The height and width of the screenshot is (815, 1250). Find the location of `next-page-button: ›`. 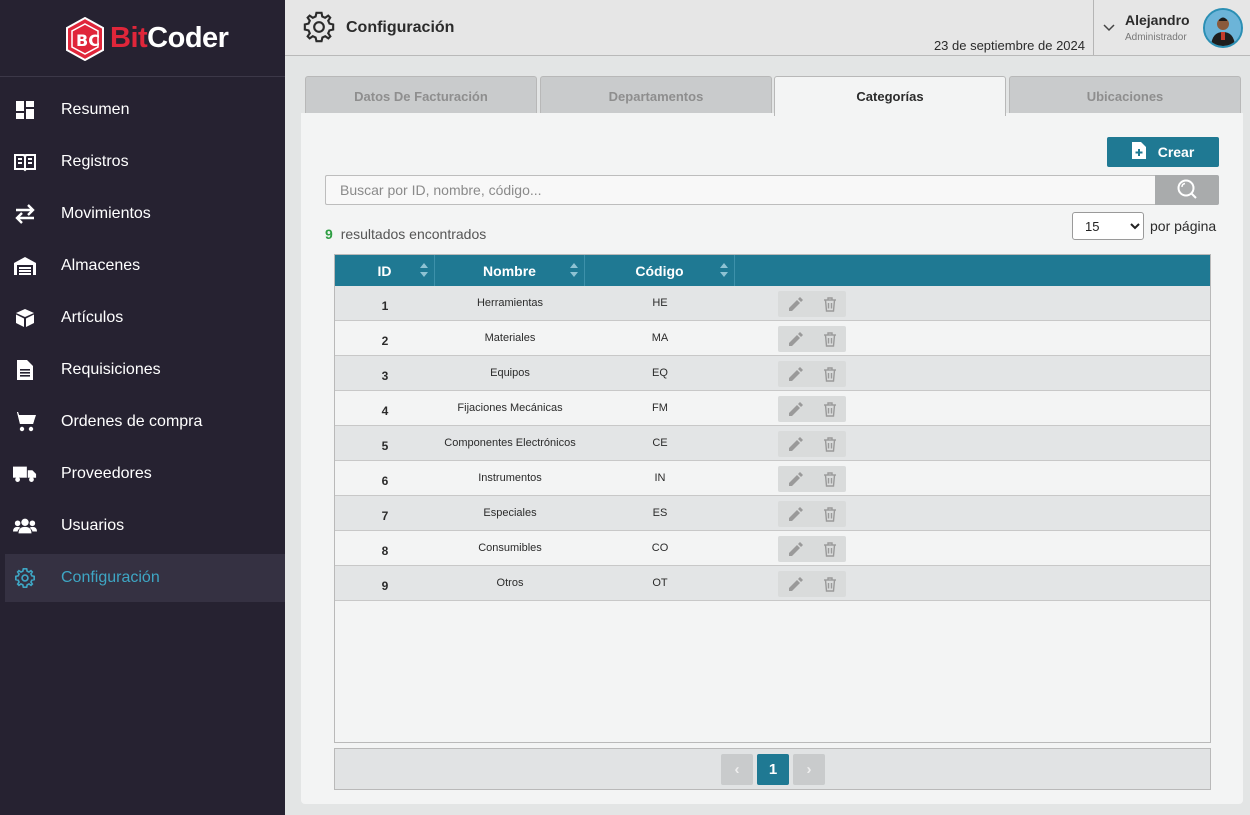

next-page-button: › is located at coordinates (809, 769).